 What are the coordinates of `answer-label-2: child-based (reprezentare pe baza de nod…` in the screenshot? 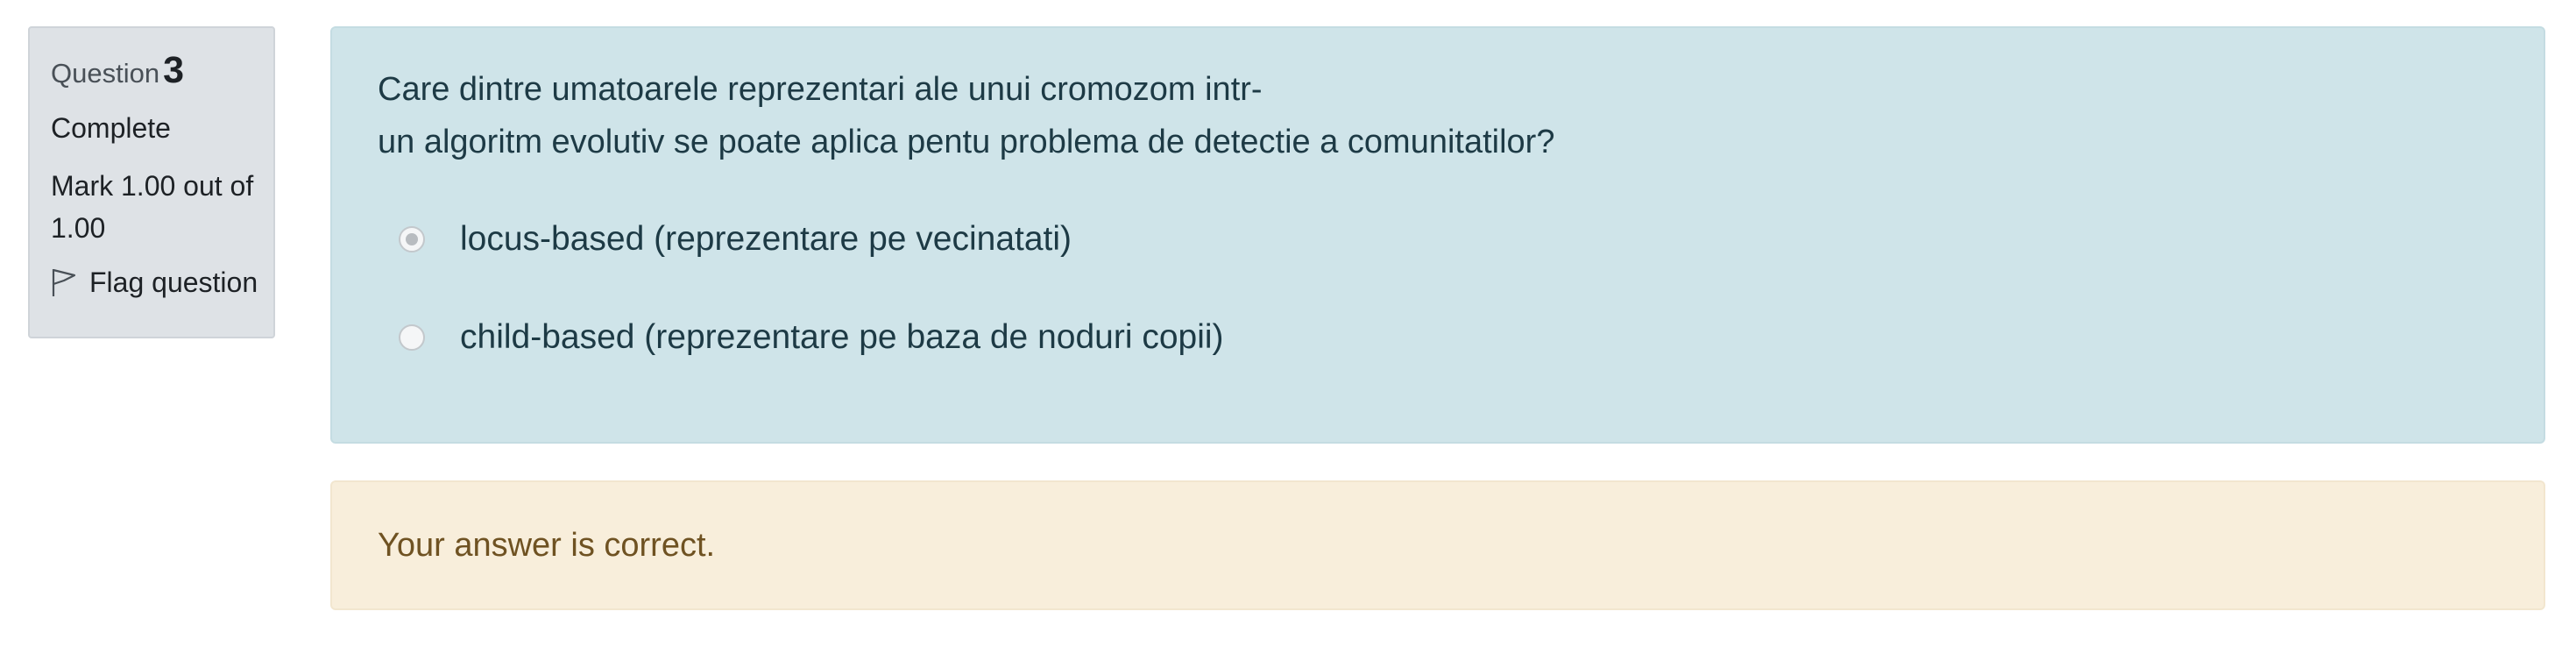 It's located at (842, 337).